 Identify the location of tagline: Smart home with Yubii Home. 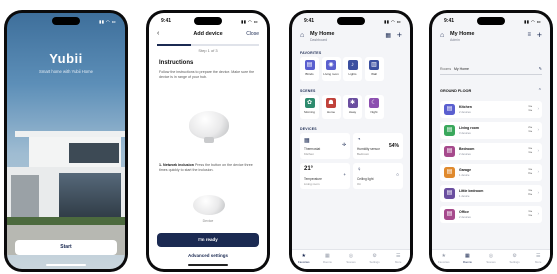
(66, 71).